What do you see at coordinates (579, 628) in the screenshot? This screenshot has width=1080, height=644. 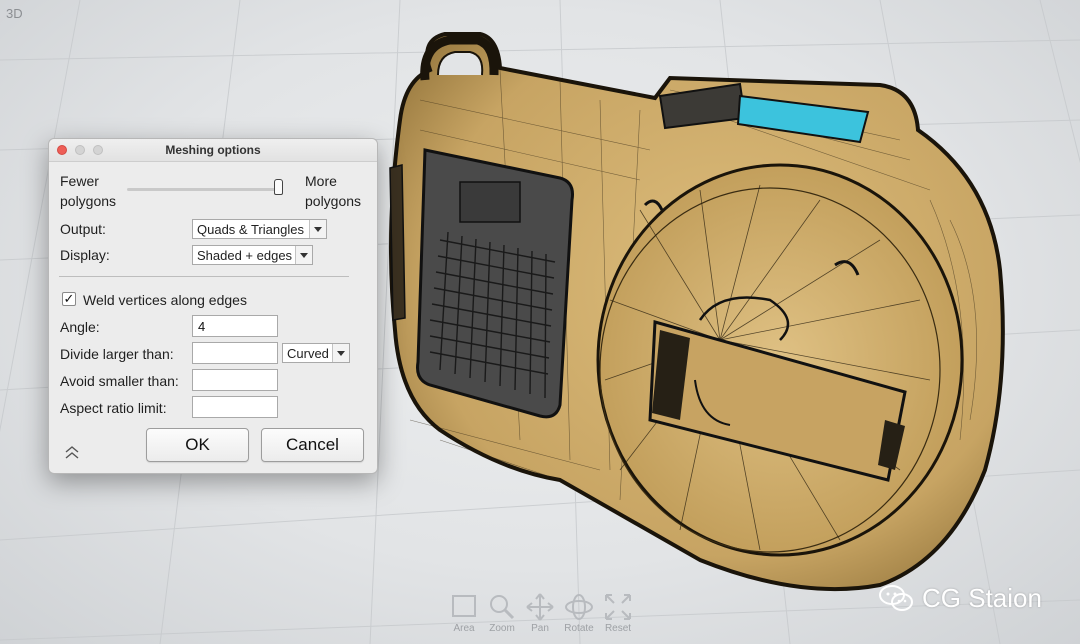 I see `rotate-tool-label: Rotate` at bounding box center [579, 628].